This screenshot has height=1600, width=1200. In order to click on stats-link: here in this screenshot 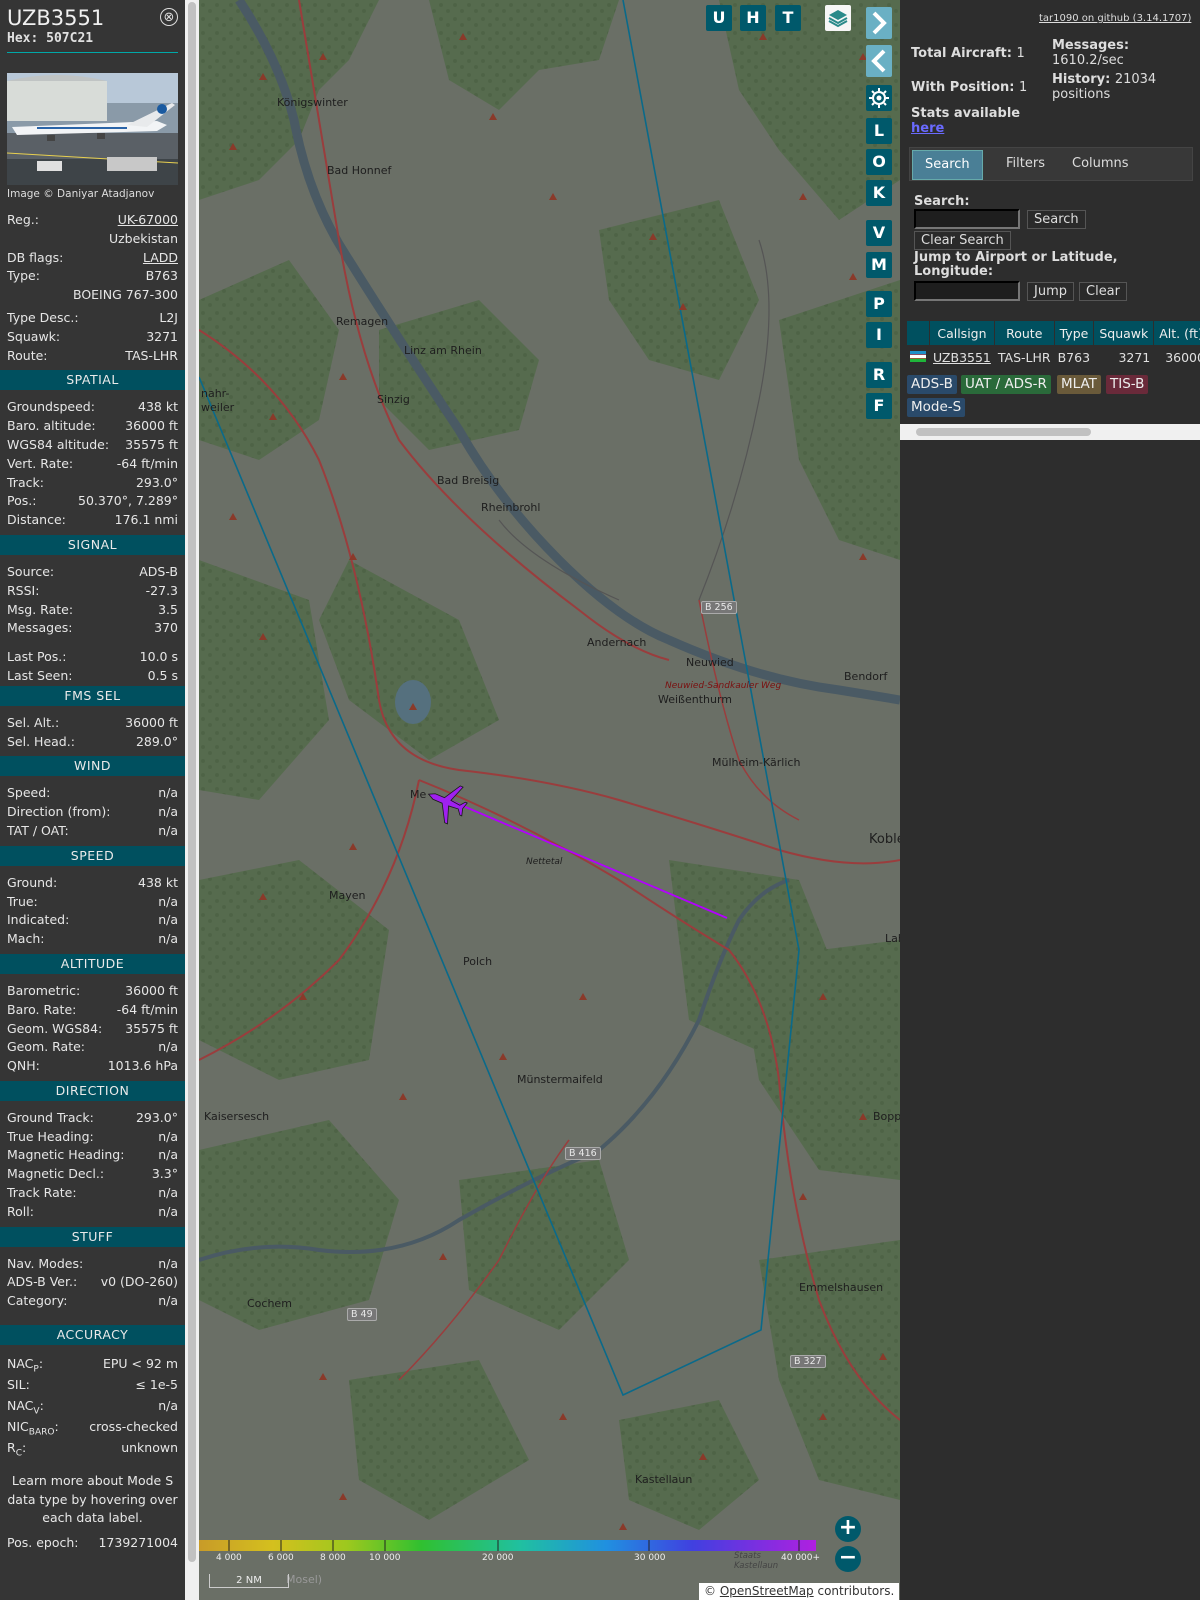, I will do `click(927, 128)`.